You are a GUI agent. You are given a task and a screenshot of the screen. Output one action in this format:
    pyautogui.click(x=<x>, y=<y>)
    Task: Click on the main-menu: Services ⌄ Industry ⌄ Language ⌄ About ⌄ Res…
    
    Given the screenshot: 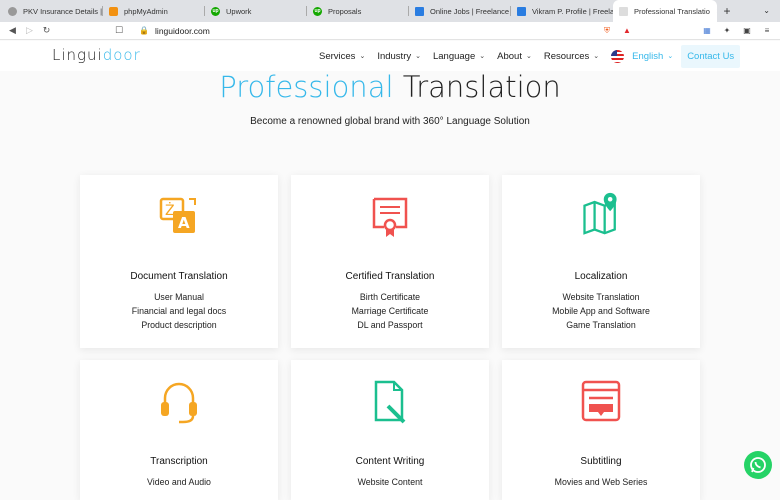 What is the action you would take?
    pyautogui.click(x=530, y=56)
    